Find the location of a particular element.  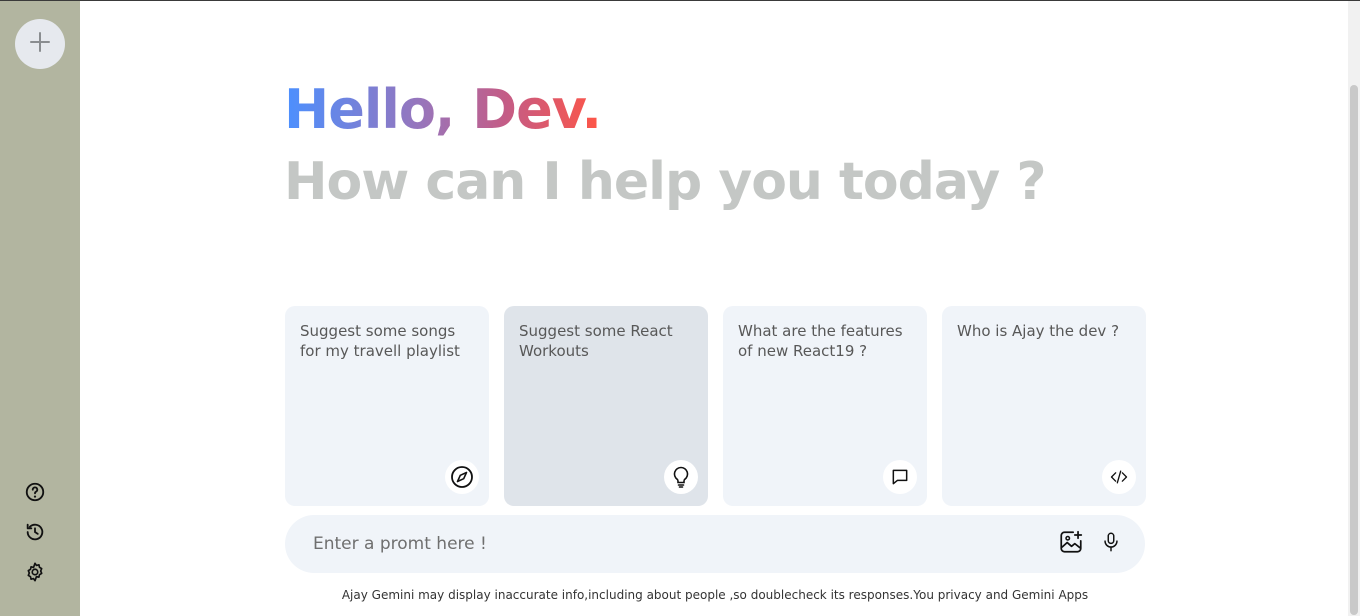

message-icon is located at coordinates (900, 477).